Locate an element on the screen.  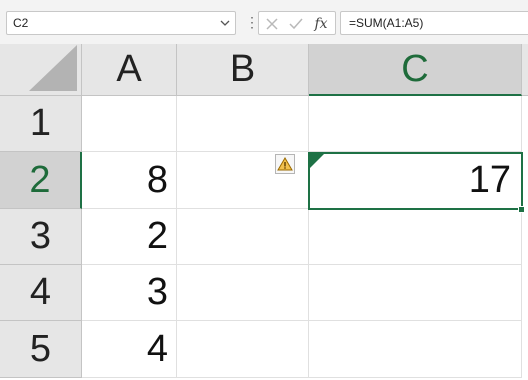
select-all-button is located at coordinates (41, 70).